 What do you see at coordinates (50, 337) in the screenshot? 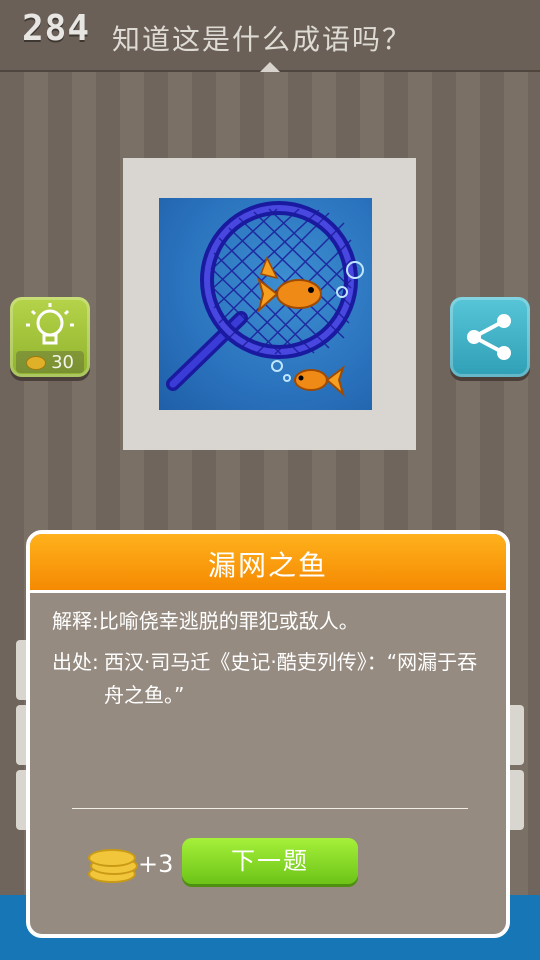
I see `hint-button: 30` at bounding box center [50, 337].